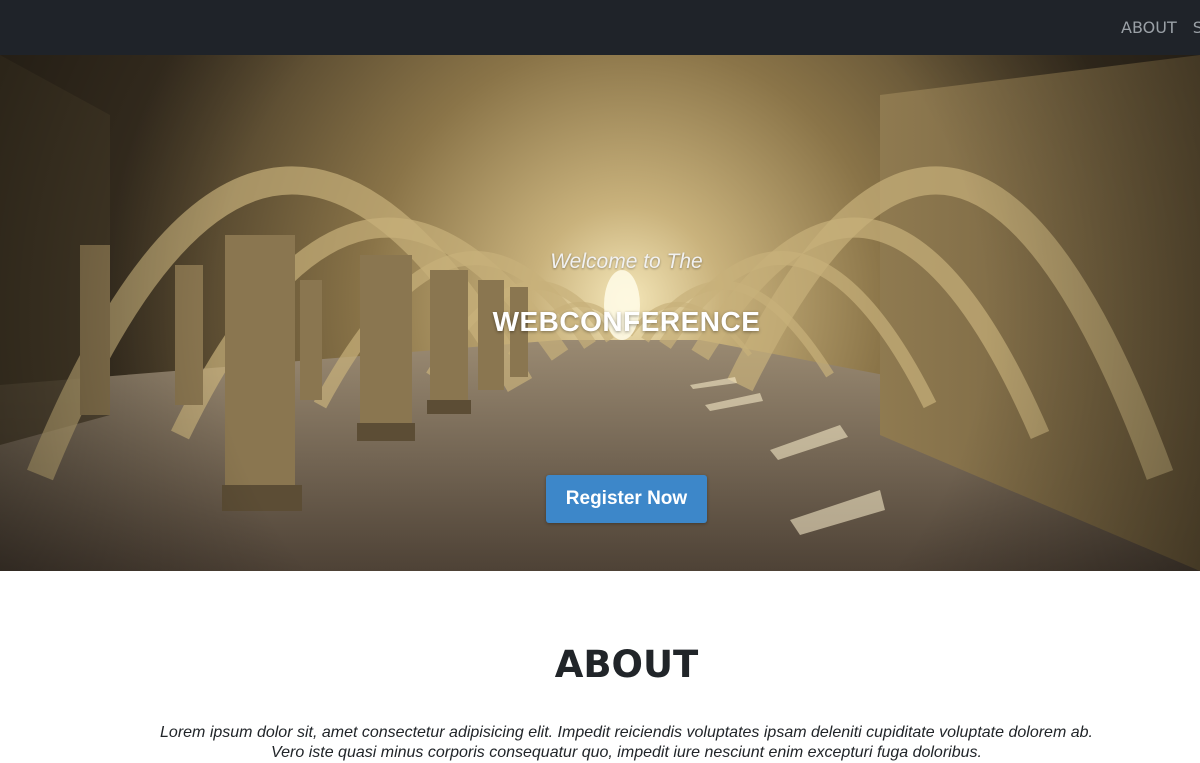 The width and height of the screenshot is (1200, 763). I want to click on hero-title: WEBCONFERENCE, so click(626, 321).